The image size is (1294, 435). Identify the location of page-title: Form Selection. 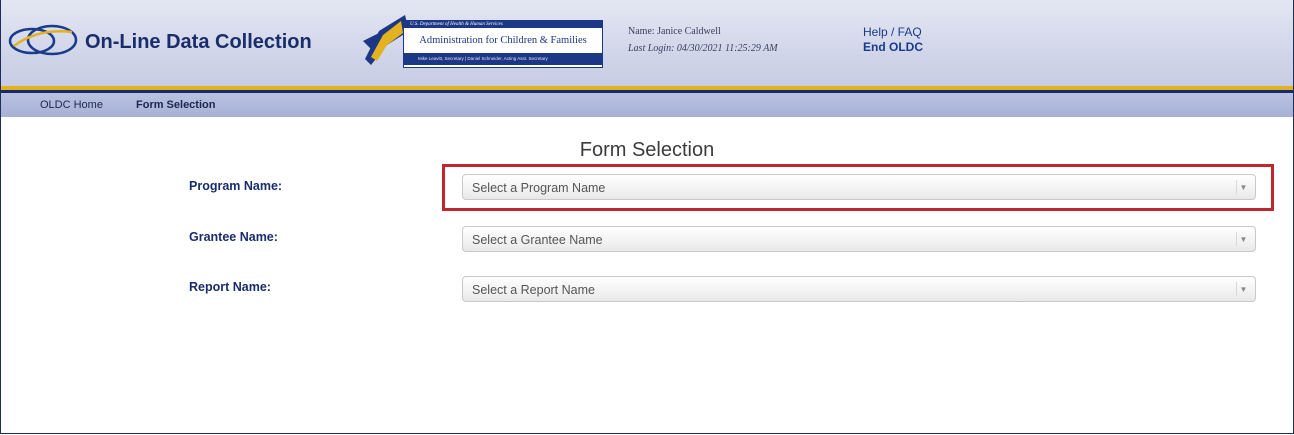
(647, 150).